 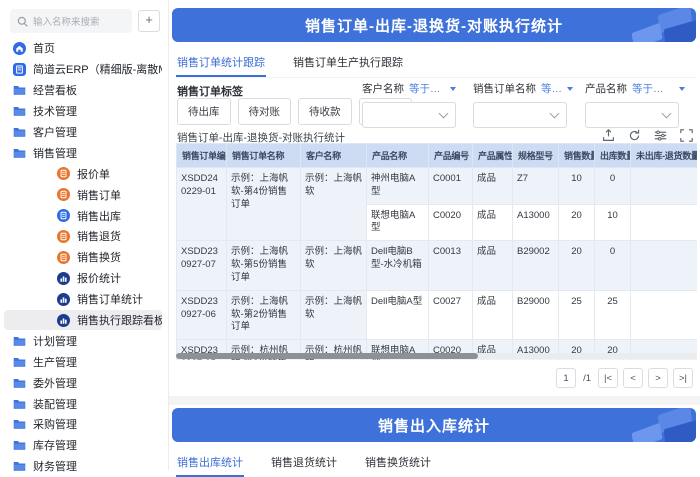 What do you see at coordinates (83, 445) in the screenshot?
I see `sidebar-item: 库存管理` at bounding box center [83, 445].